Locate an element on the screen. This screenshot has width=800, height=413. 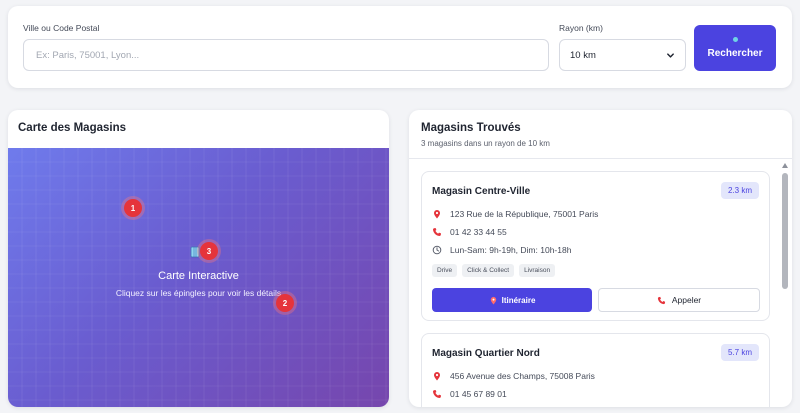
service-tag: Drive is located at coordinates (445, 270).